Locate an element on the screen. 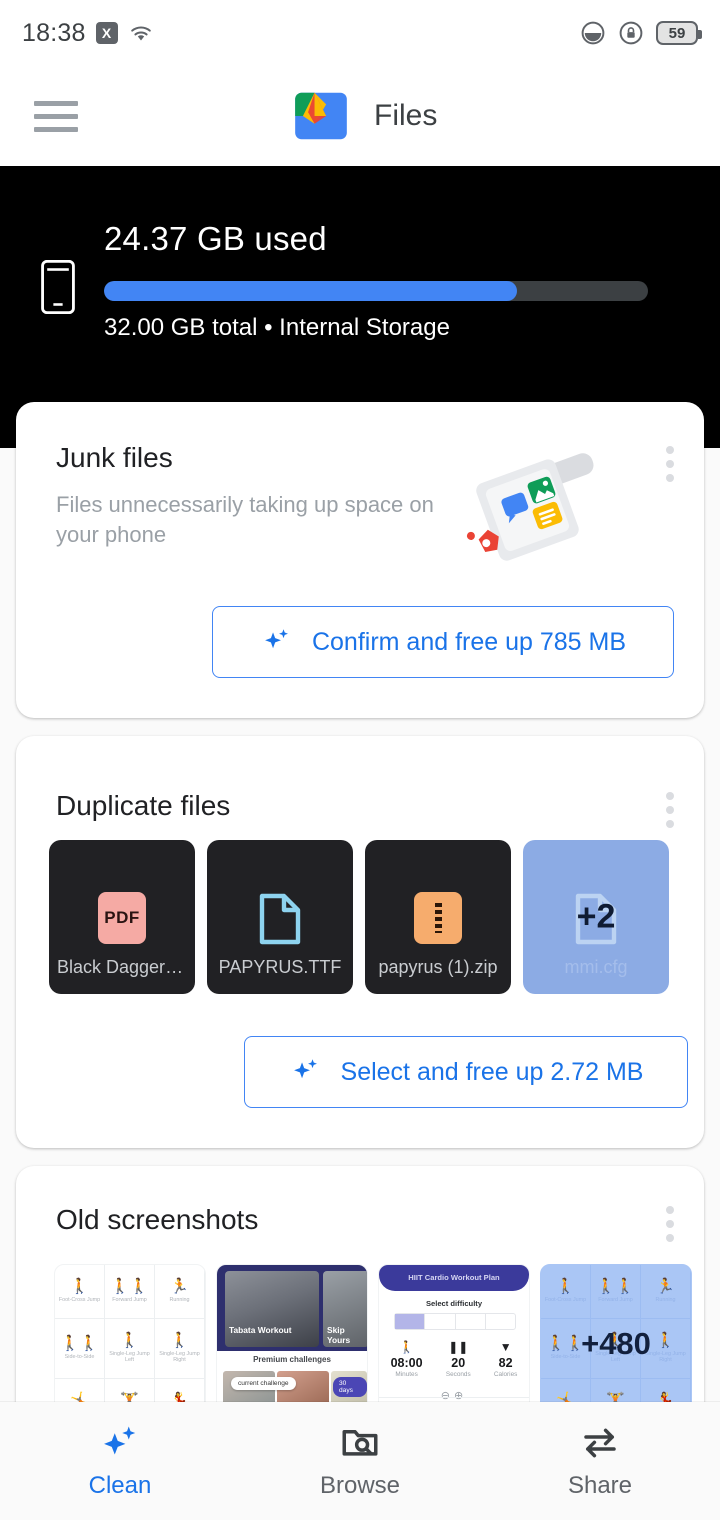 The width and height of the screenshot is (720, 1520). old-screenshots-overlay-count: +480 is located at coordinates (616, 1343).